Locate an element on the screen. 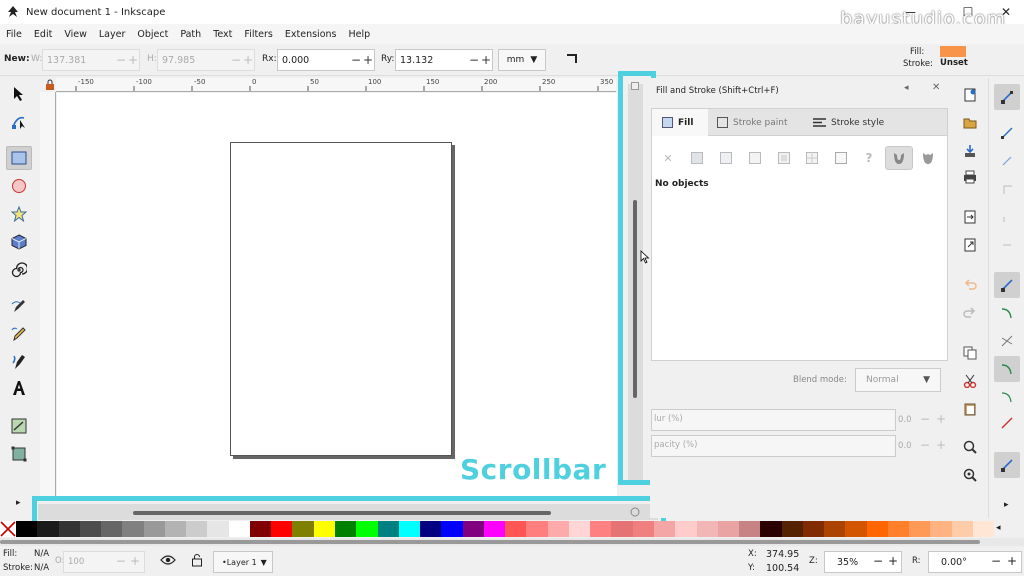  open-folder-icon is located at coordinates (970, 123).